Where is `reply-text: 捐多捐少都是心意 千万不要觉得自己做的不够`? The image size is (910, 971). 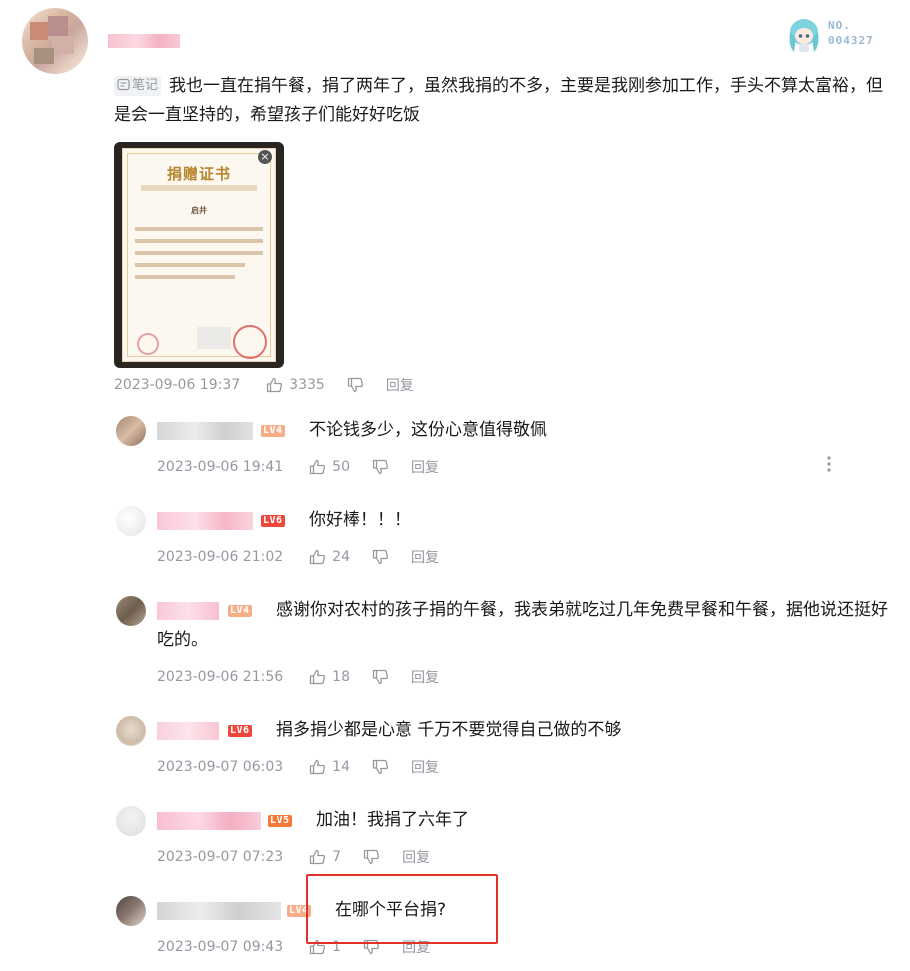
reply-text: 捐多捐少都是心意 千万不要觉得自己做的不够 is located at coordinates (449, 730).